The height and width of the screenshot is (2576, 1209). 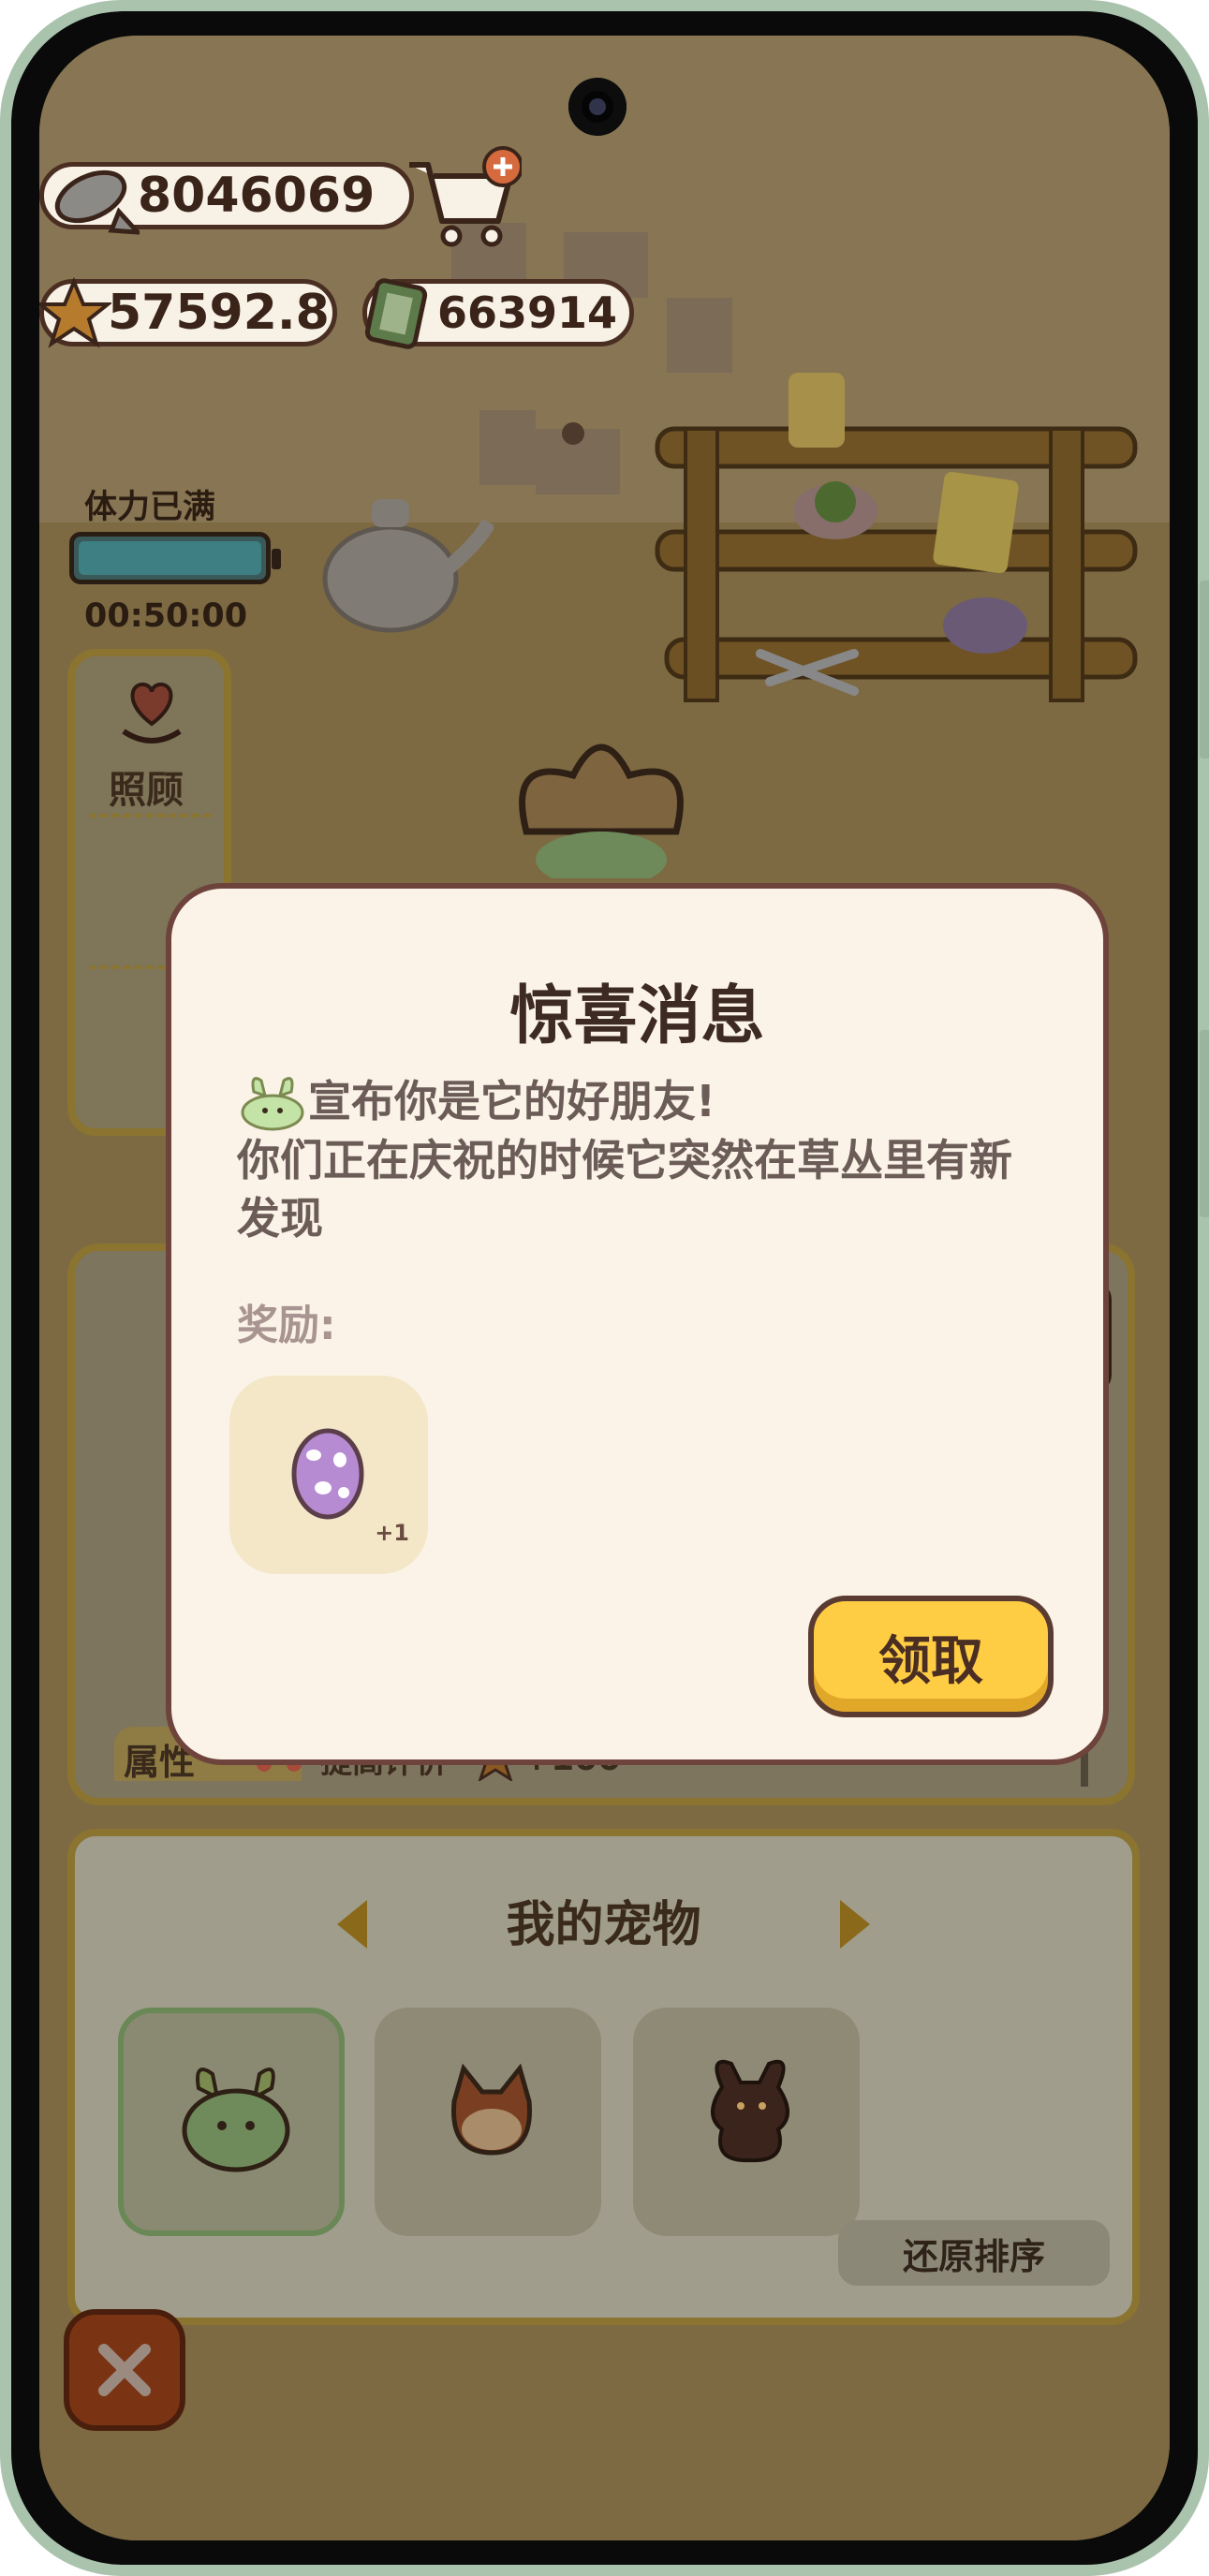 I want to click on side-menu-item-label: 照顾, so click(x=146, y=790).